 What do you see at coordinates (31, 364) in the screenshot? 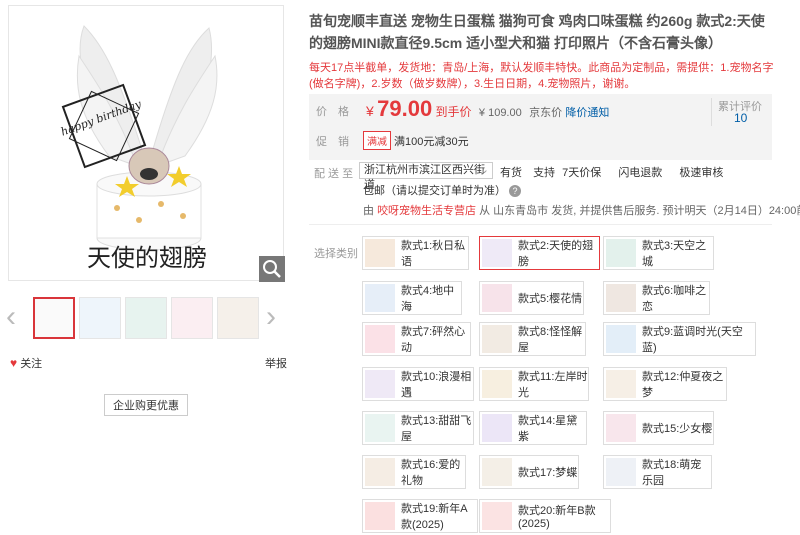
I see `follow-label: 关注` at bounding box center [31, 364].